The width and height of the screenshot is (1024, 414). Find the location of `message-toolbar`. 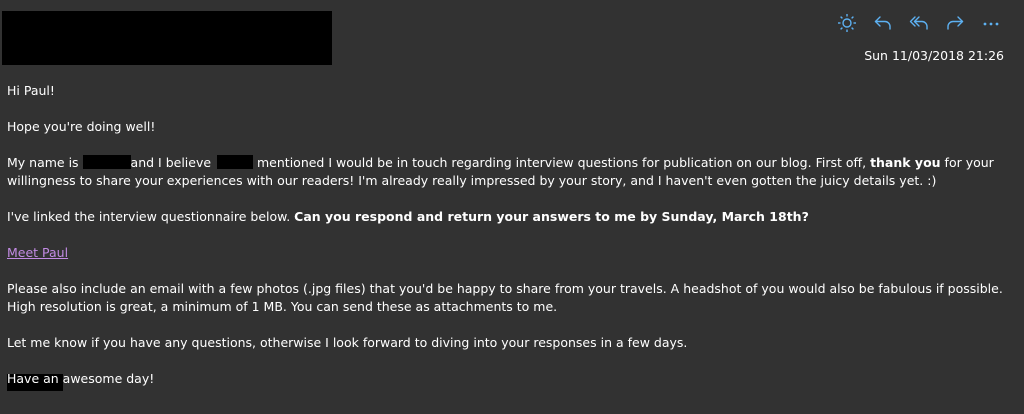

message-toolbar is located at coordinates (919, 23).